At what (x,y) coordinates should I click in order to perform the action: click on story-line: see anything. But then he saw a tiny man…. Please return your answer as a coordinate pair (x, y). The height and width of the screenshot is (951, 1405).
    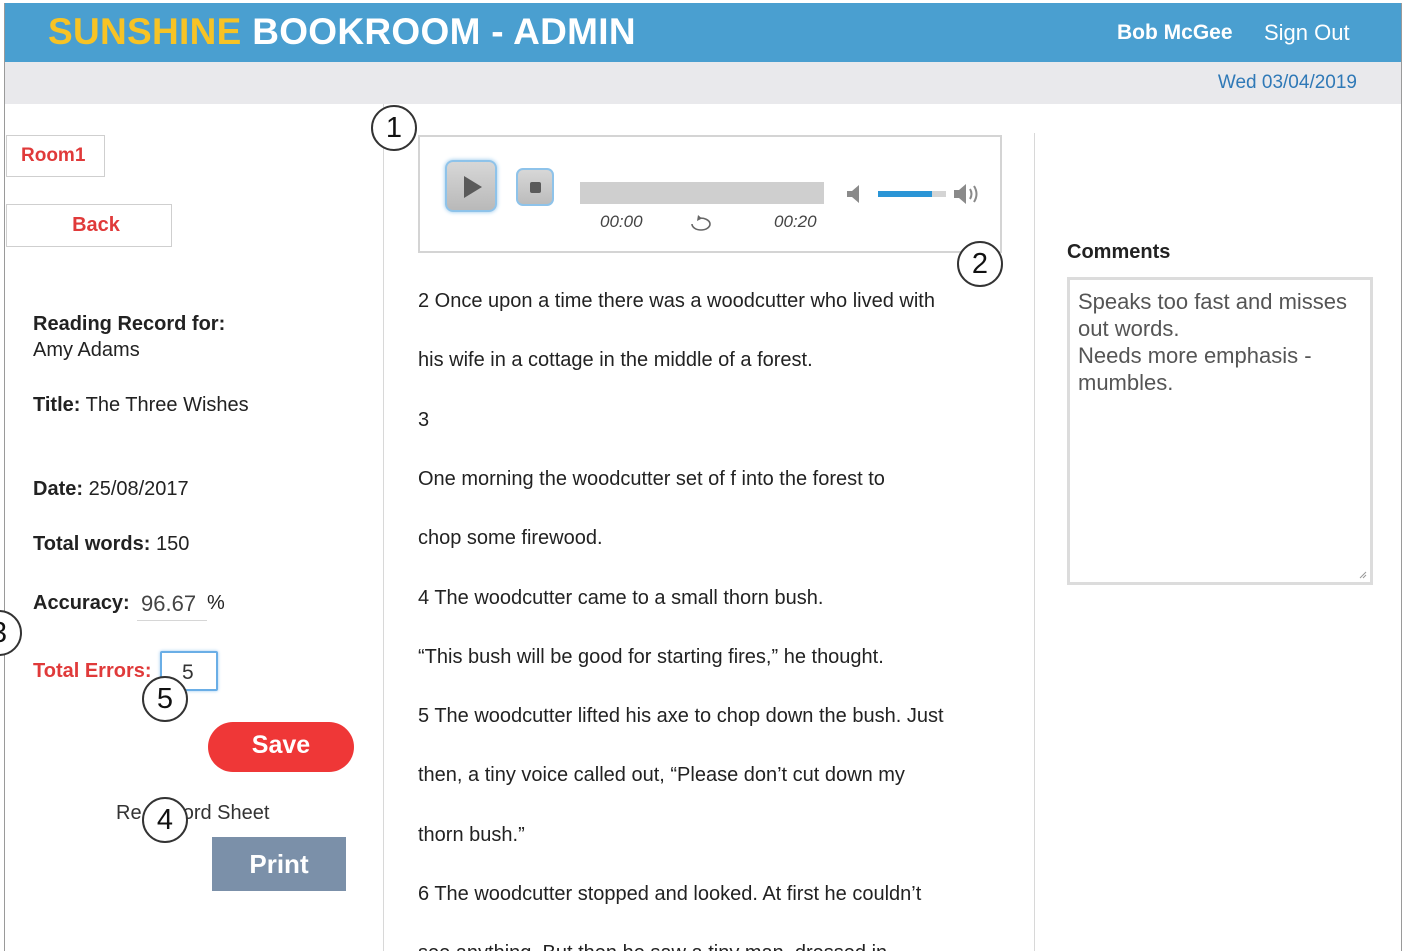
    Looking at the image, I should click on (652, 946).